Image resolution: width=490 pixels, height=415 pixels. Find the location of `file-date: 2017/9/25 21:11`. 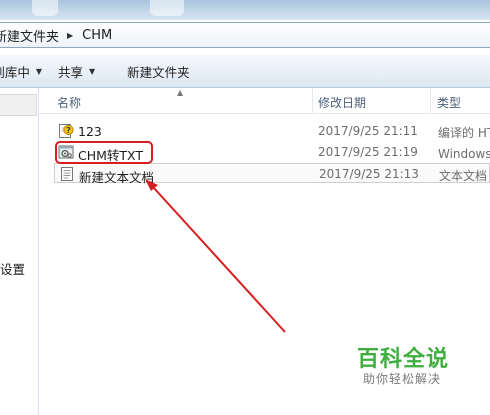

file-date: 2017/9/25 21:11 is located at coordinates (368, 131).